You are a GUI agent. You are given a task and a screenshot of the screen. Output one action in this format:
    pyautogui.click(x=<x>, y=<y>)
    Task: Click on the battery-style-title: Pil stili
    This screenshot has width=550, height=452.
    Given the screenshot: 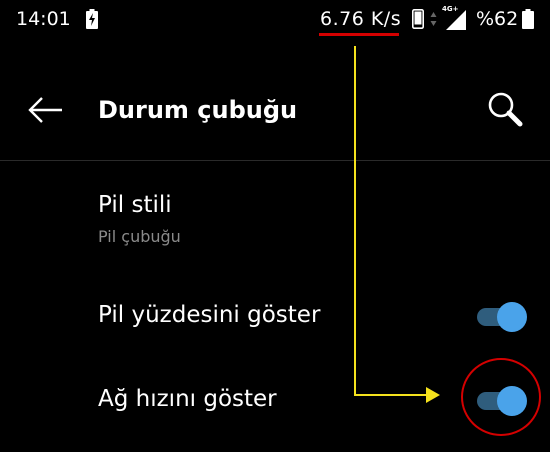 What is the action you would take?
    pyautogui.click(x=135, y=205)
    